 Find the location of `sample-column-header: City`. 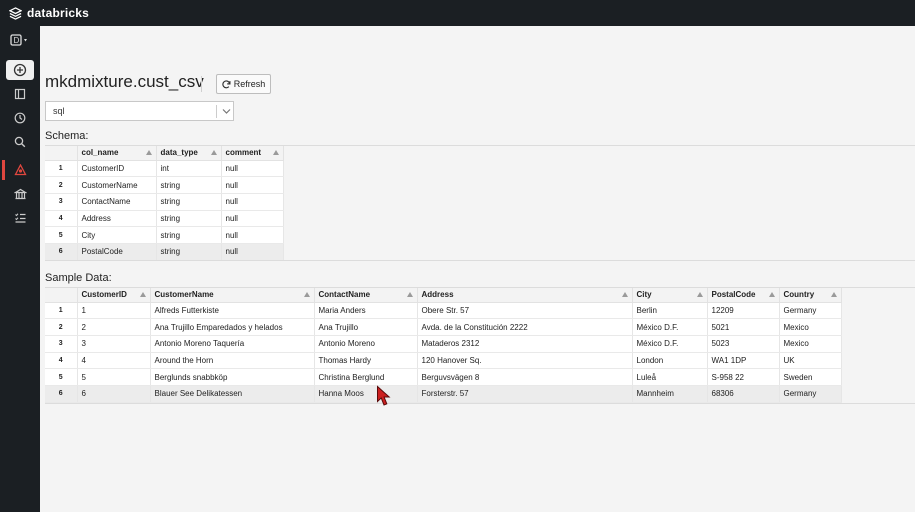

sample-column-header: City is located at coordinates (670, 295).